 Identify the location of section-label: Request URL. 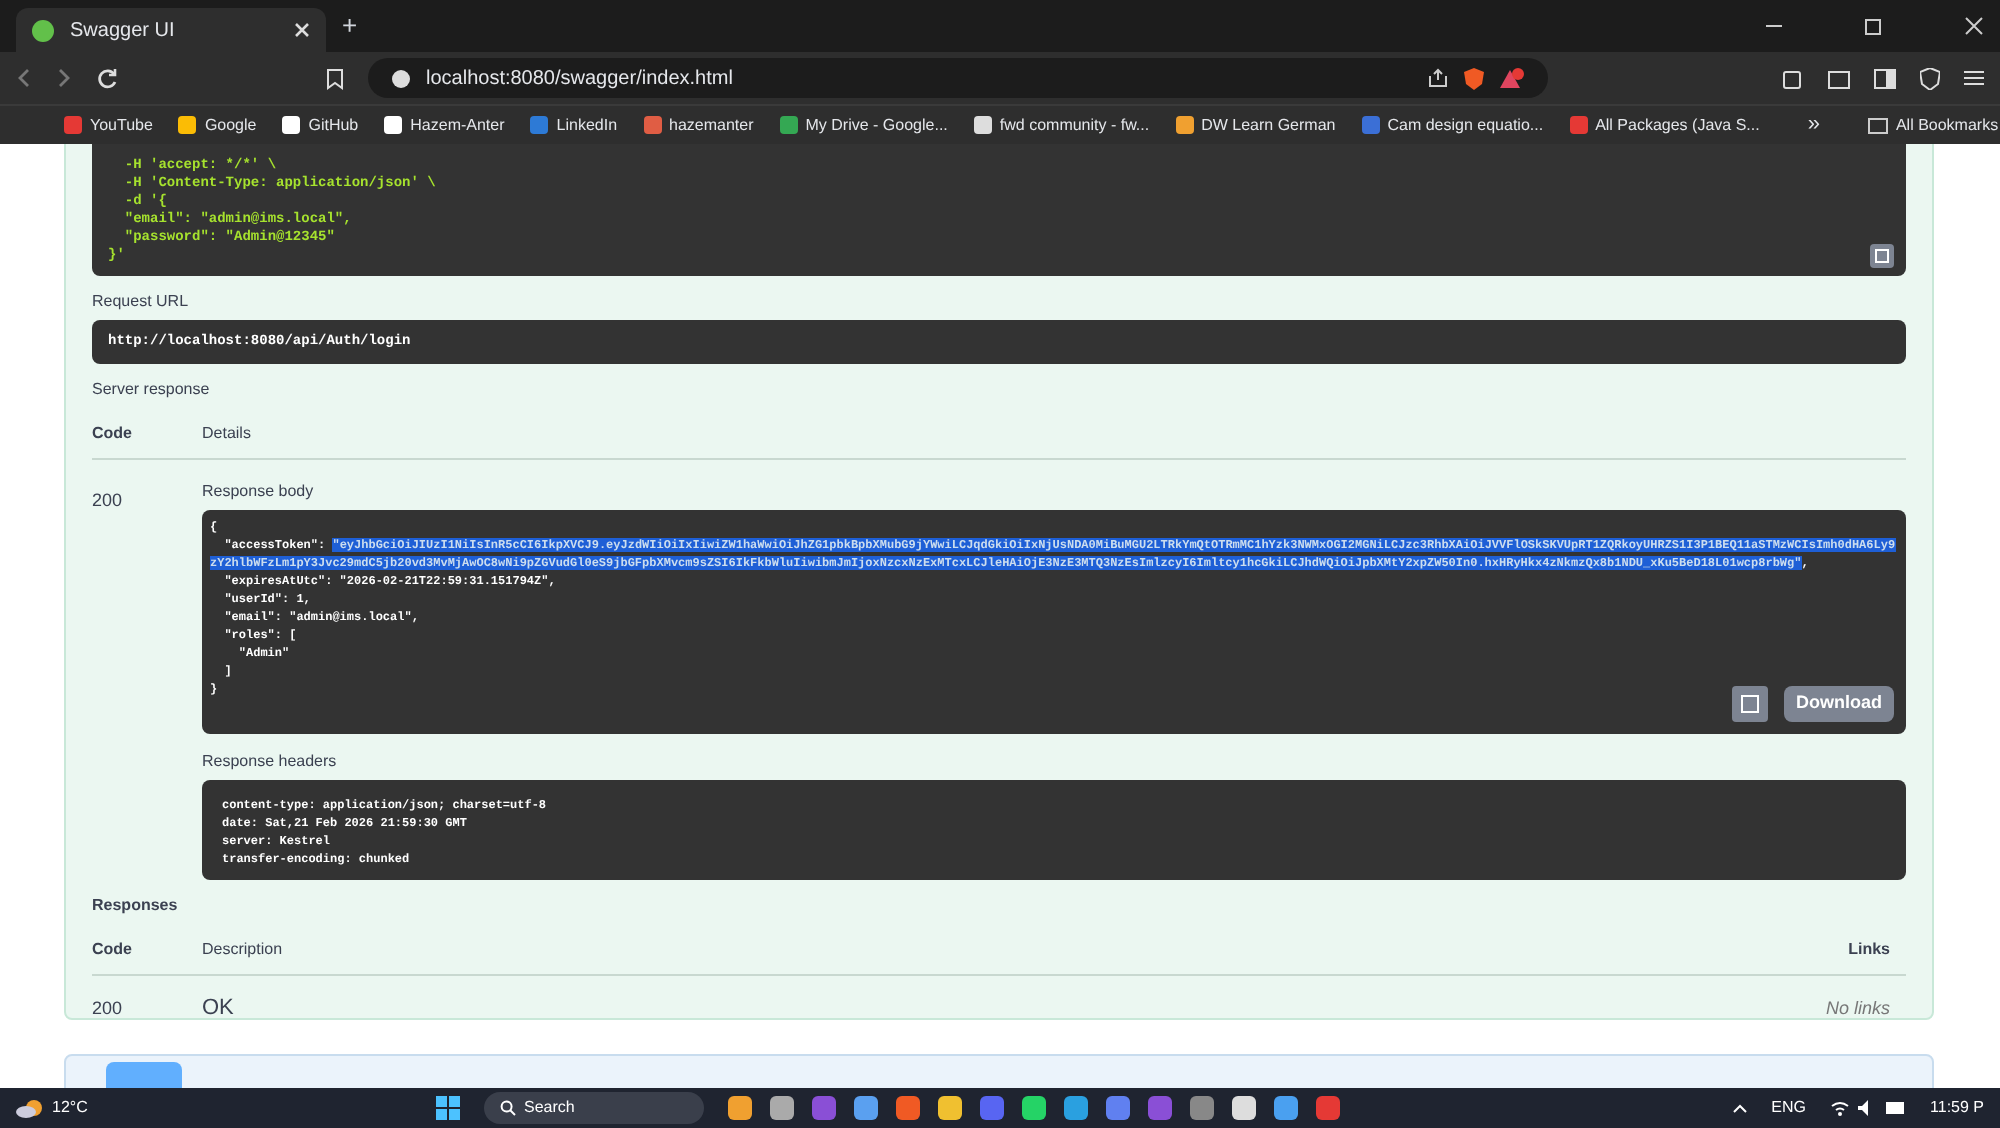
(141, 302).